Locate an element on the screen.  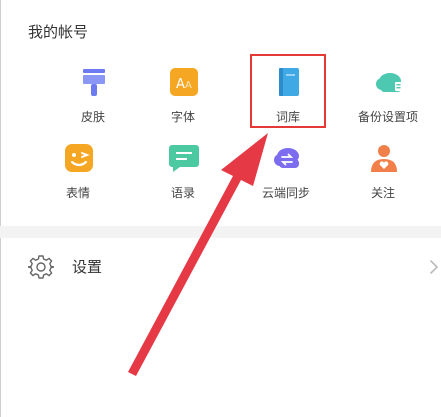
grid-item-label: 备份设置项 is located at coordinates (387, 117).